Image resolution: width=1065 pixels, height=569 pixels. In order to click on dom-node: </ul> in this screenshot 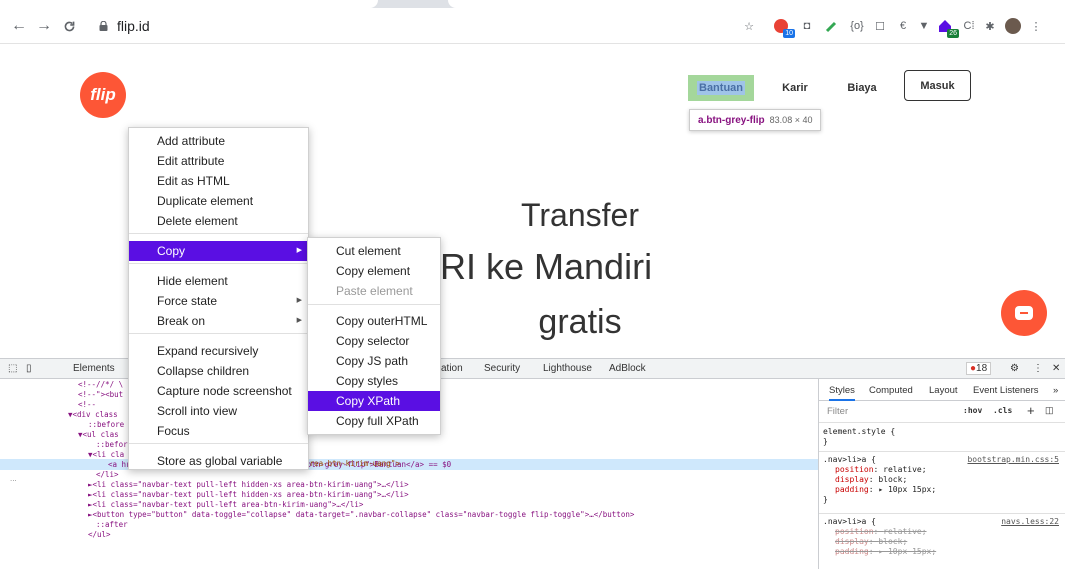, I will do `click(409, 534)`.